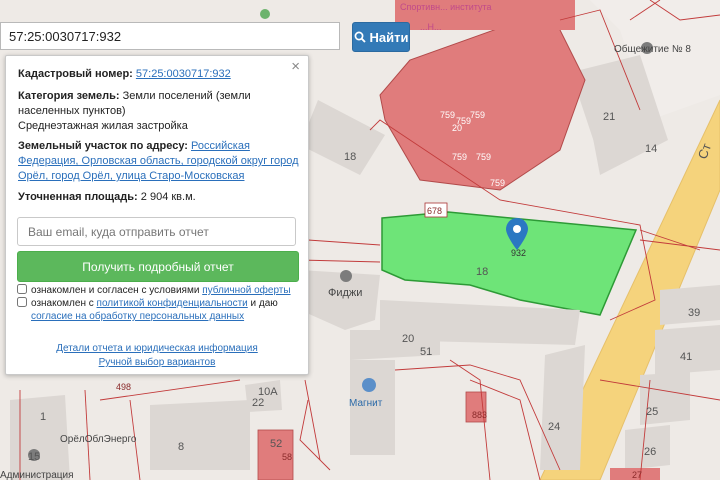  Describe the element at coordinates (554, 427) in the screenshot. I see `label-24: 24` at that location.